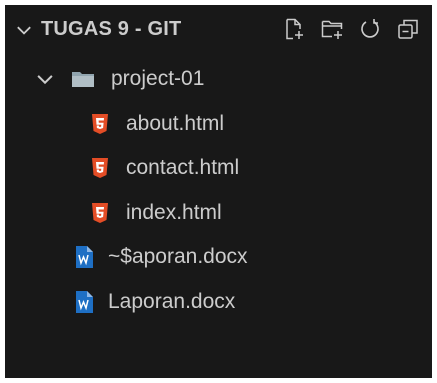 The image size is (437, 383). What do you see at coordinates (174, 212) in the screenshot?
I see `file-label: index.html` at bounding box center [174, 212].